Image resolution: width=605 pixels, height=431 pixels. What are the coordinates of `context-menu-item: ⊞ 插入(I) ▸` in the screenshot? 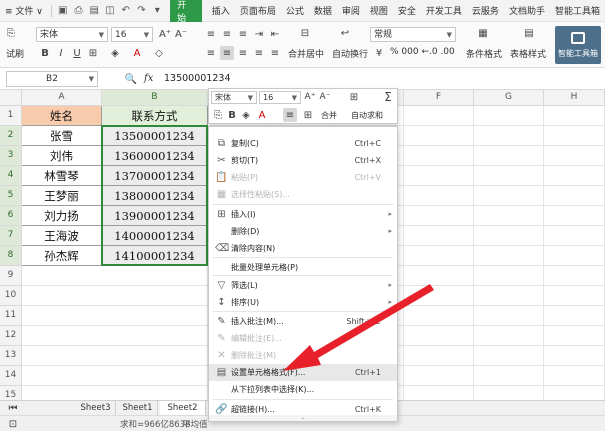 It's located at (303, 214).